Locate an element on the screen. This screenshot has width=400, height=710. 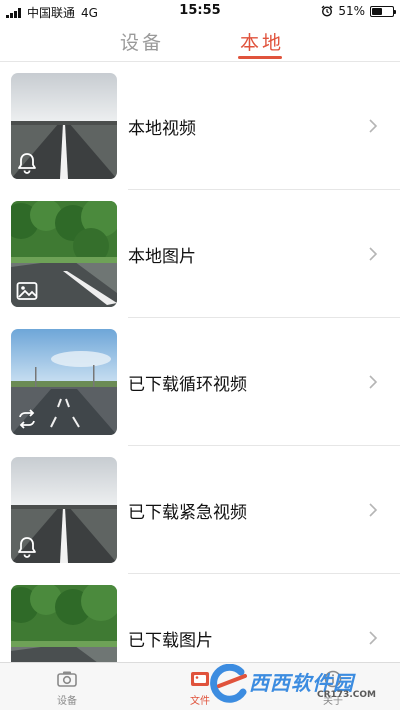
tab-local: 本地 is located at coordinates (262, 41).